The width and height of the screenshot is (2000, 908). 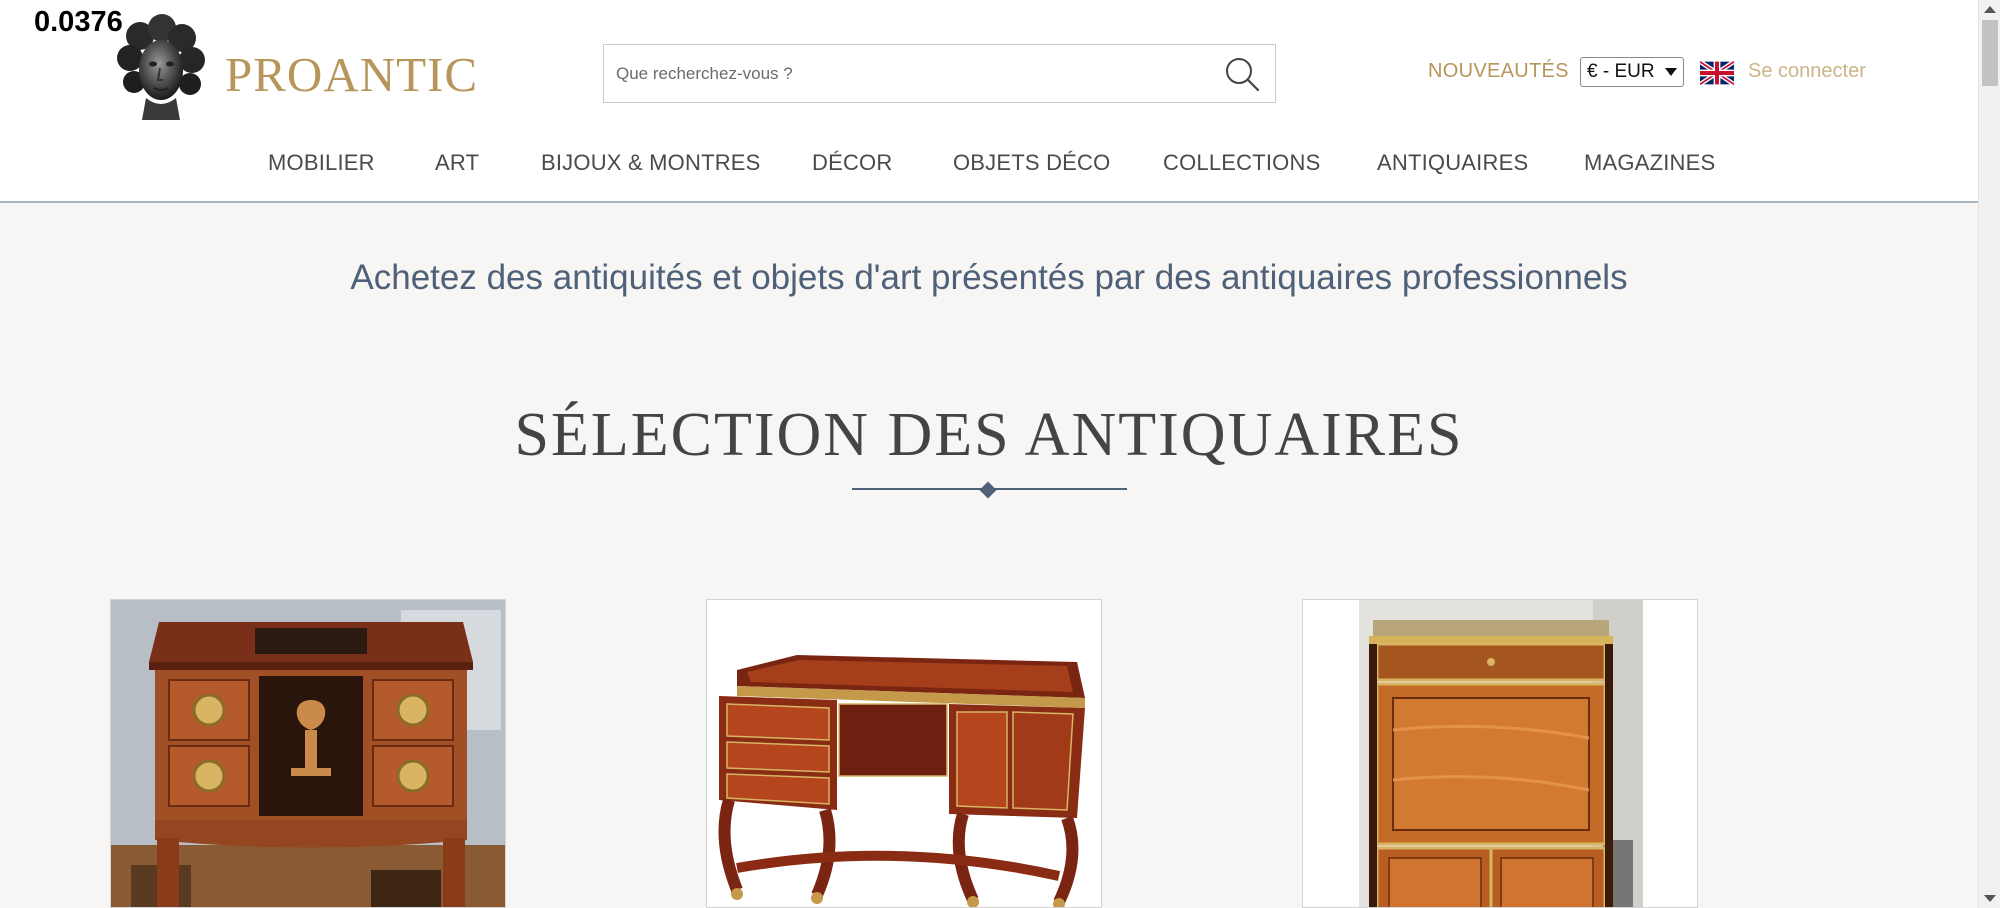 What do you see at coordinates (852, 163) in the screenshot?
I see `nav-item-decor: DÉCOR` at bounding box center [852, 163].